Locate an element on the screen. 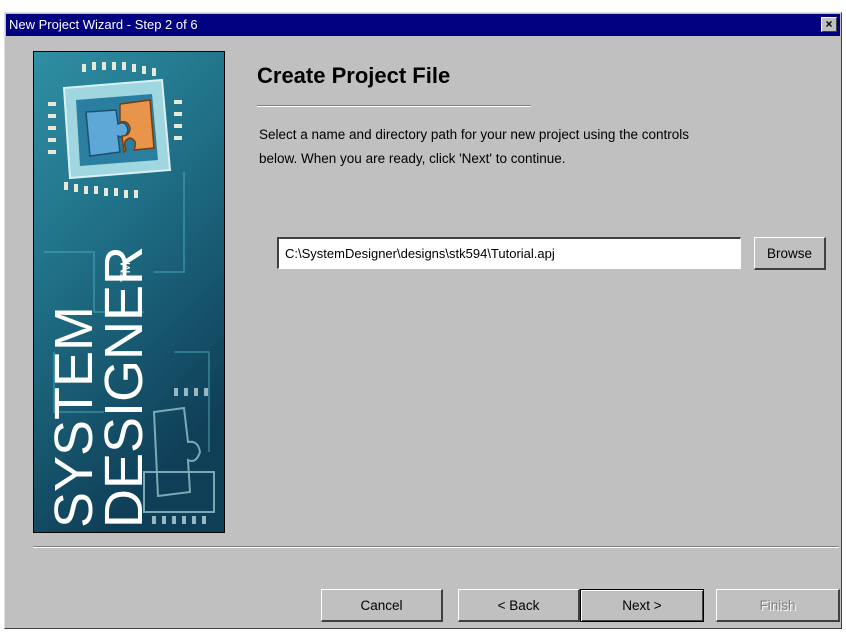 The height and width of the screenshot is (633, 846). page-heading: Create Project File is located at coordinates (354, 75).